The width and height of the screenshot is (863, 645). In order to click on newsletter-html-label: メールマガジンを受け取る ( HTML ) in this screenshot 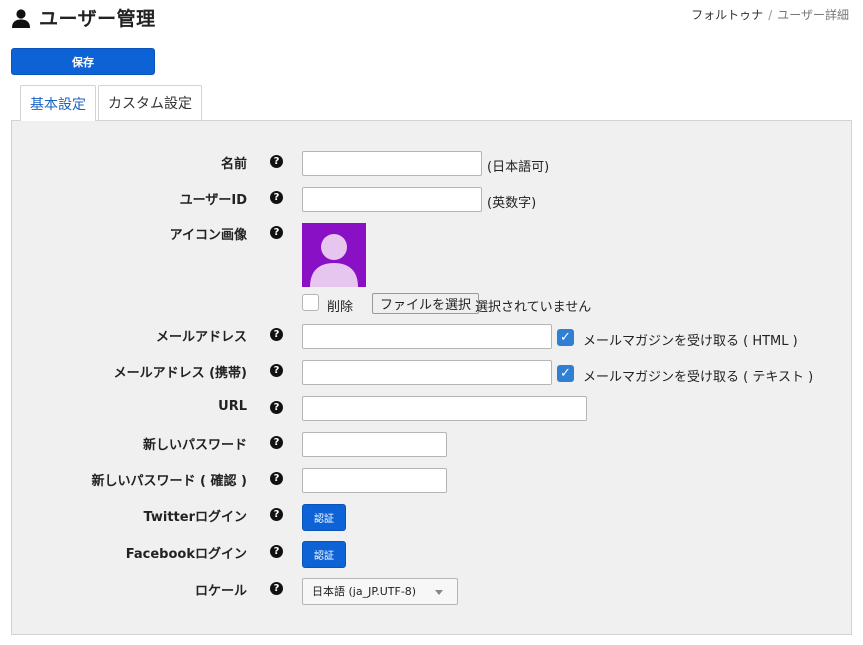, I will do `click(690, 341)`.